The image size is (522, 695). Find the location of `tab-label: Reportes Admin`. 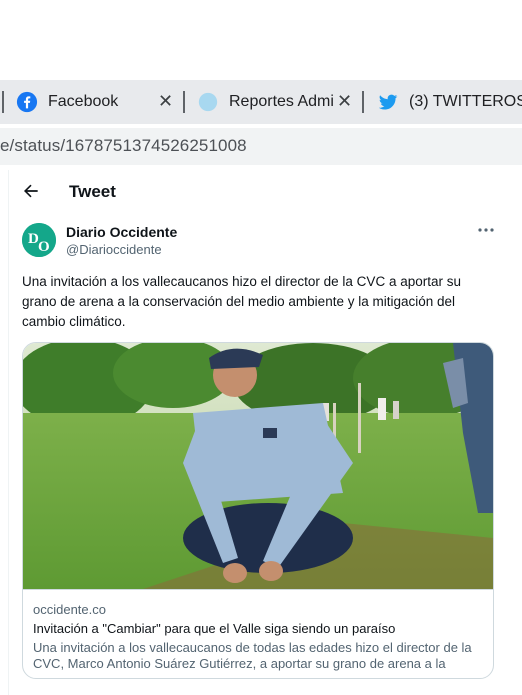

tab-label: Reportes Admin is located at coordinates (282, 101).